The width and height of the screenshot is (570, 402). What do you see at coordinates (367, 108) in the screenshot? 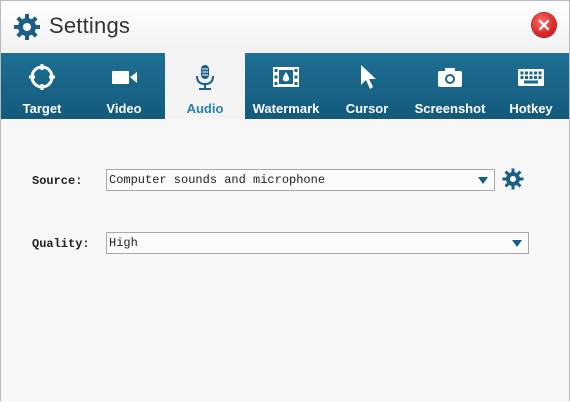
I see `tab-label: Cursor` at bounding box center [367, 108].